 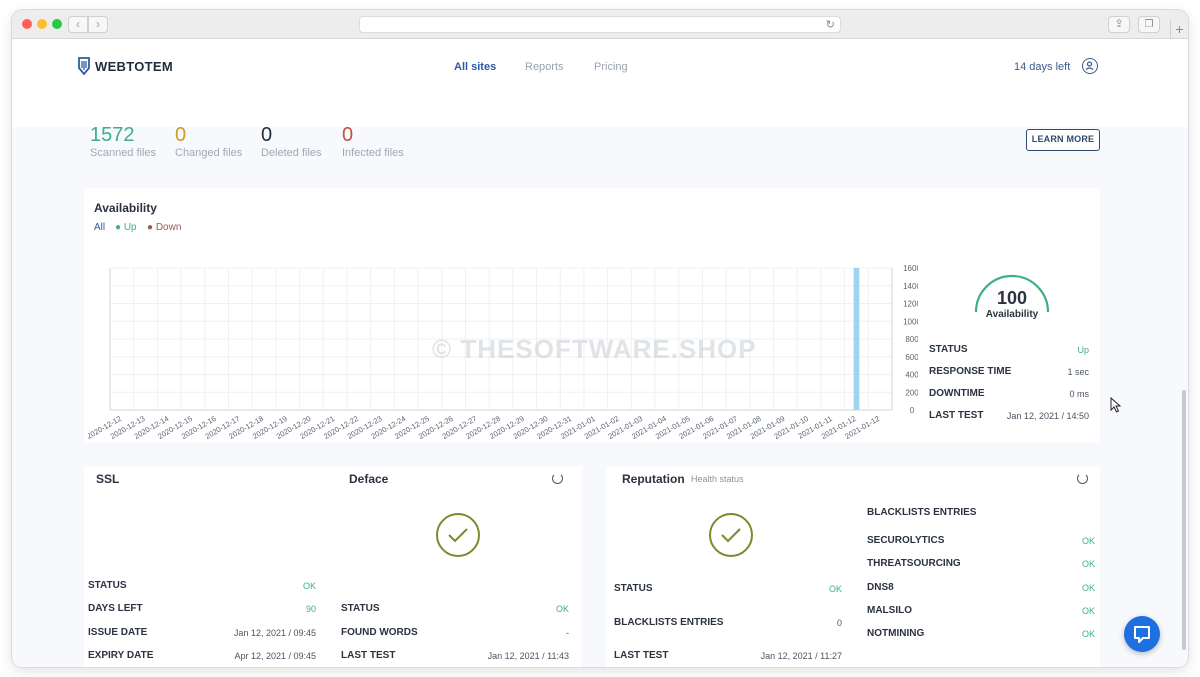 I want to click on ssl-days-left-value: 90, so click(x=310, y=609).